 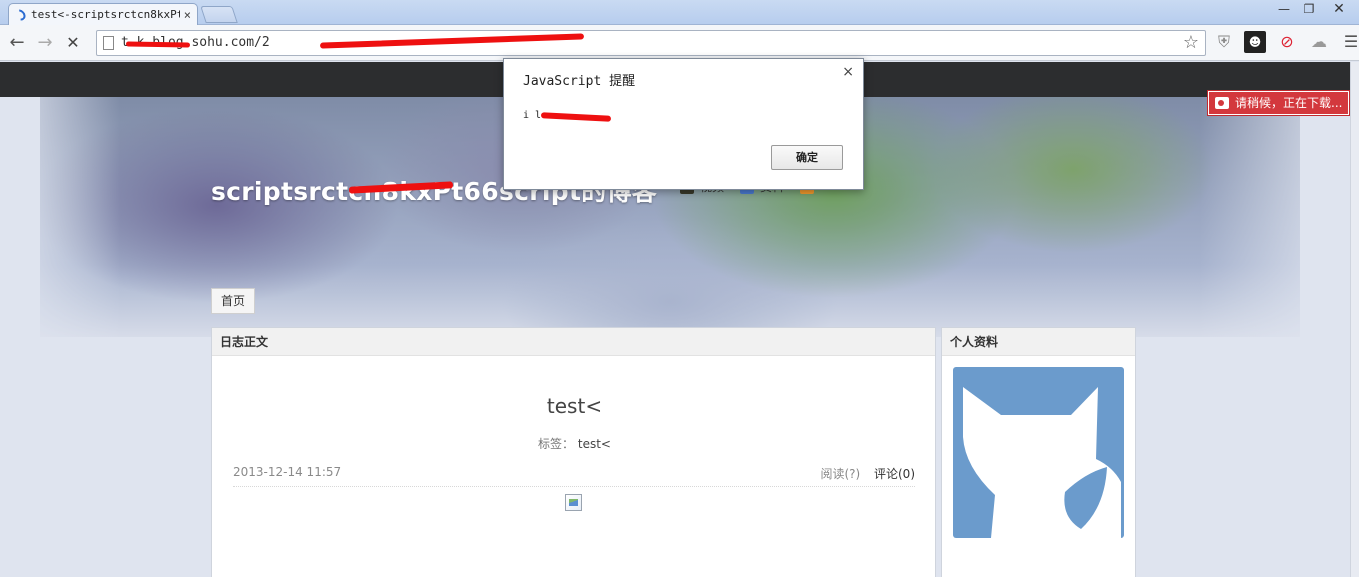 What do you see at coordinates (840, 474) in the screenshot?
I see `read-count-link: 阅读(?)` at bounding box center [840, 474].